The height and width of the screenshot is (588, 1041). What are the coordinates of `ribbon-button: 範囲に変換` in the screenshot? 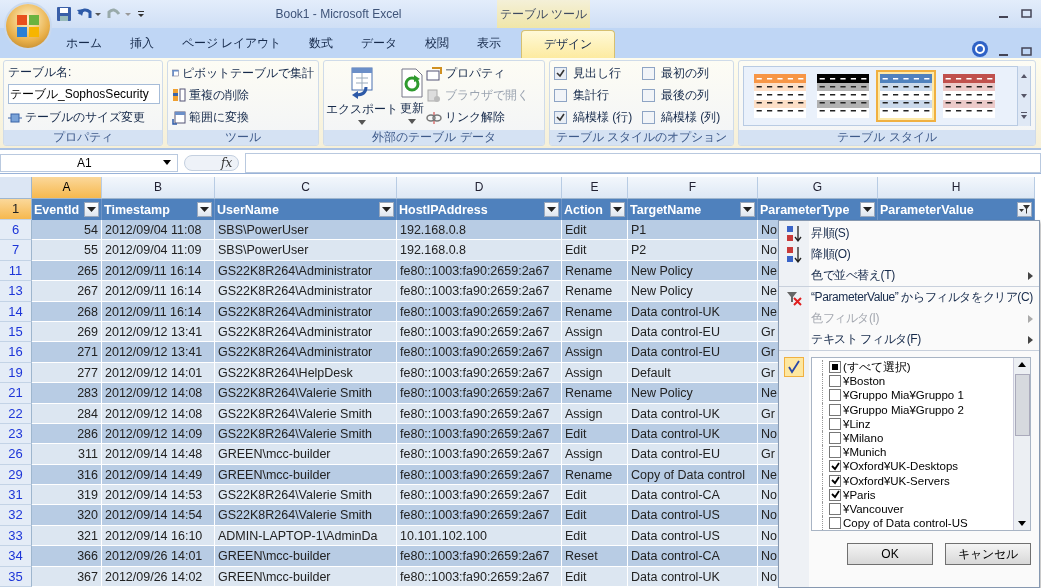 It's located at (243, 118).